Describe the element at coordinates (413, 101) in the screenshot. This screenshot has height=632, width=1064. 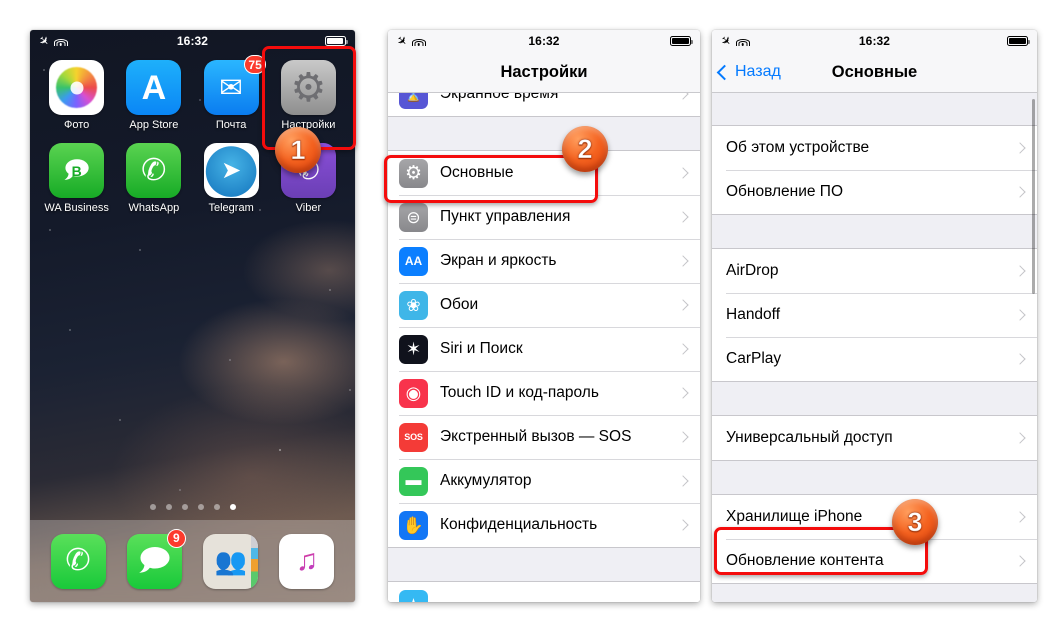
I see `screen-time-icon: ⌛` at that location.